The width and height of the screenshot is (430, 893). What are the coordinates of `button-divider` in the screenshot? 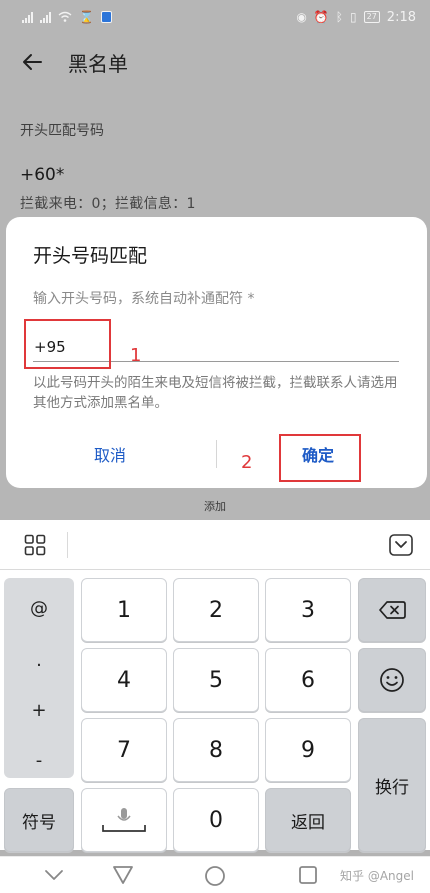 It's located at (216, 454).